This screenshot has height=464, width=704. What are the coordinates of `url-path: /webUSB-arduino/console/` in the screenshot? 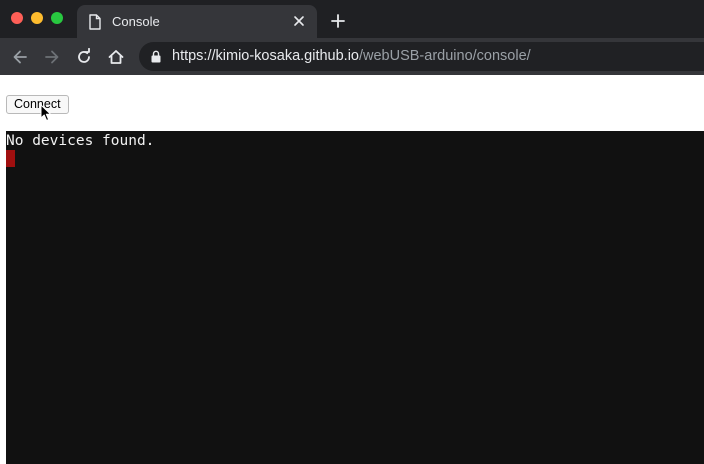 It's located at (444, 56).